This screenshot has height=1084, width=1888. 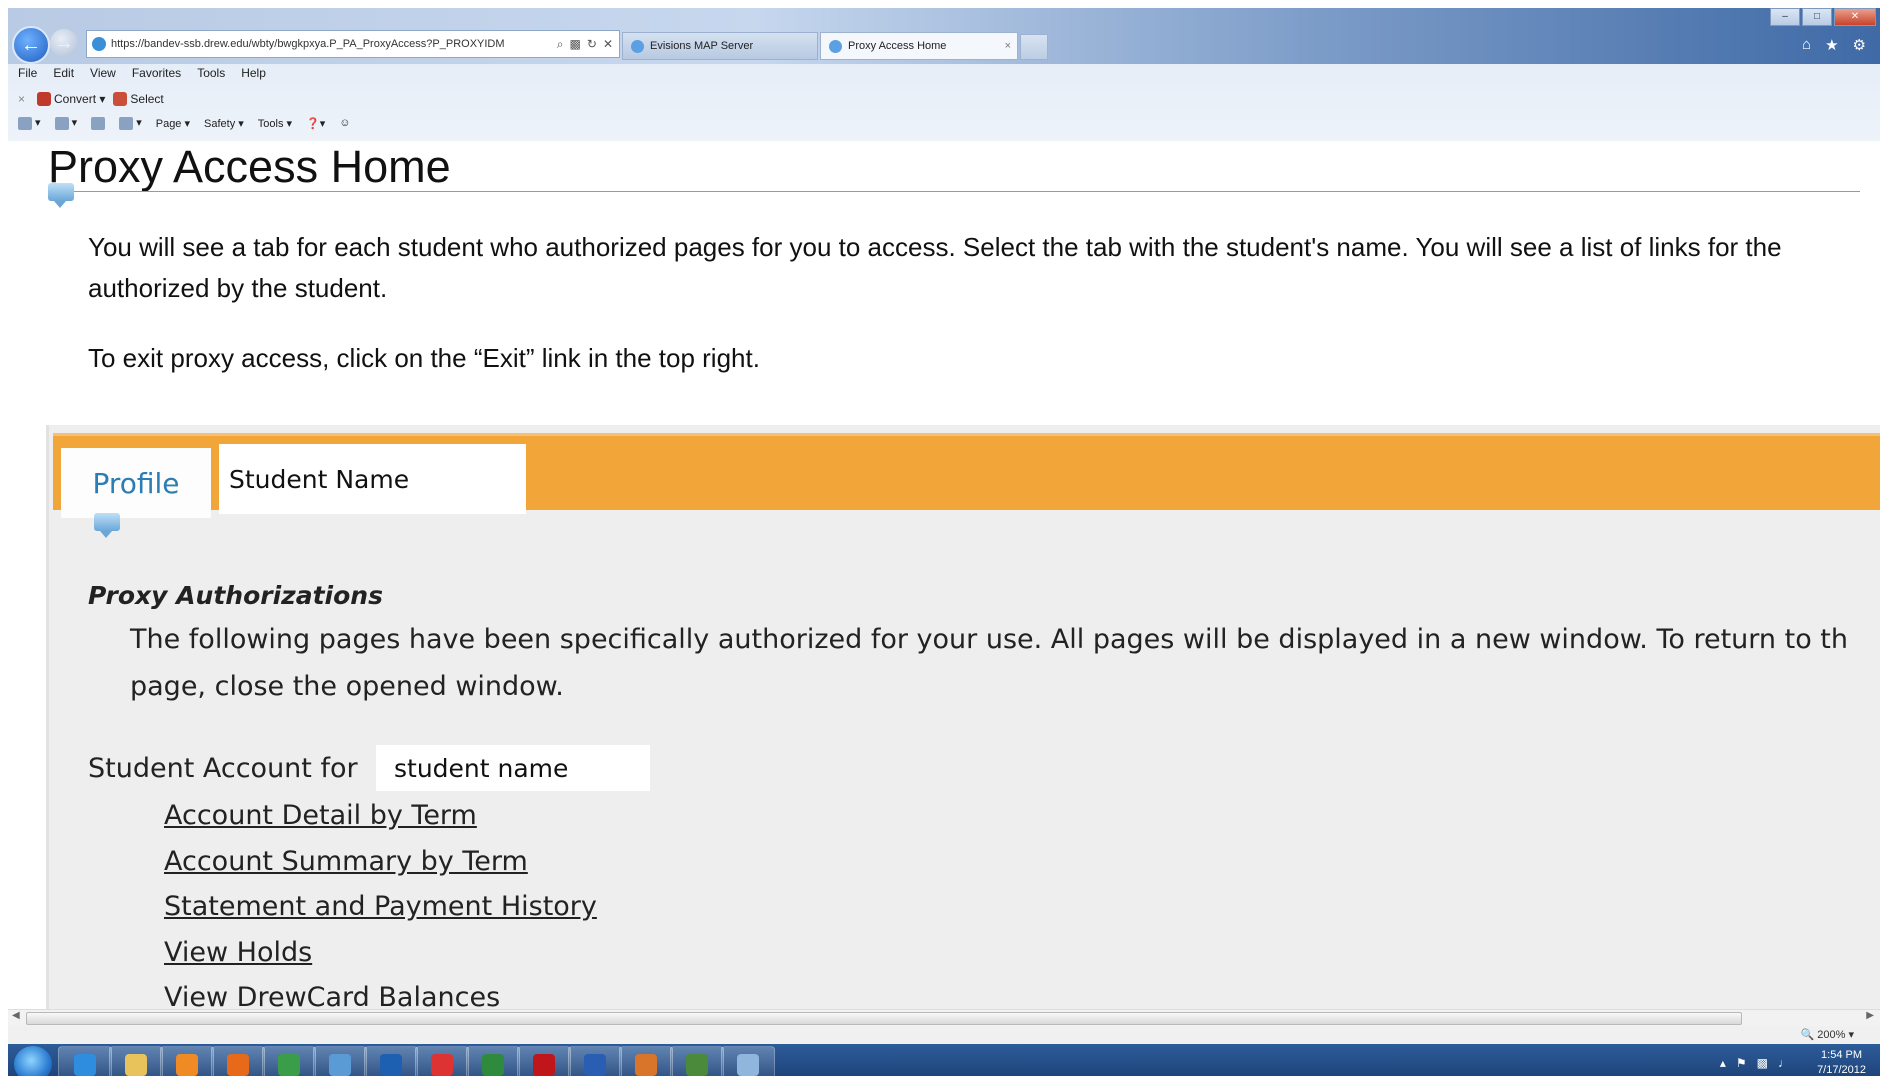 What do you see at coordinates (1841, 1062) in the screenshot?
I see `clock: 1:54 PM 7/17/2012` at bounding box center [1841, 1062].